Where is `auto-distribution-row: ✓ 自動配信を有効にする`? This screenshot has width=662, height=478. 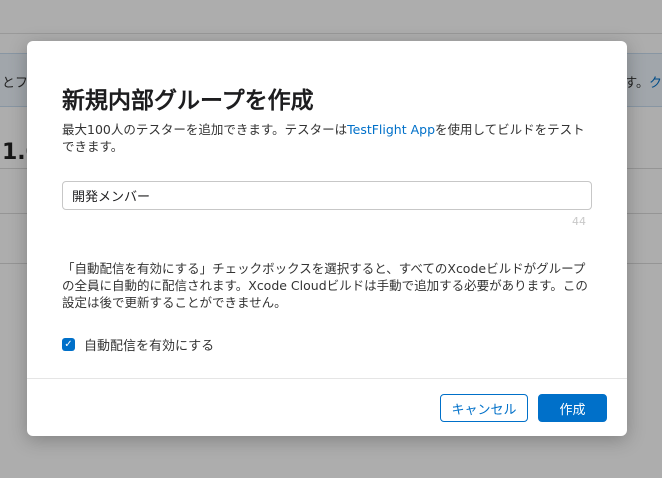 auto-distribution-row: ✓ 自動配信を有効にする is located at coordinates (138, 344).